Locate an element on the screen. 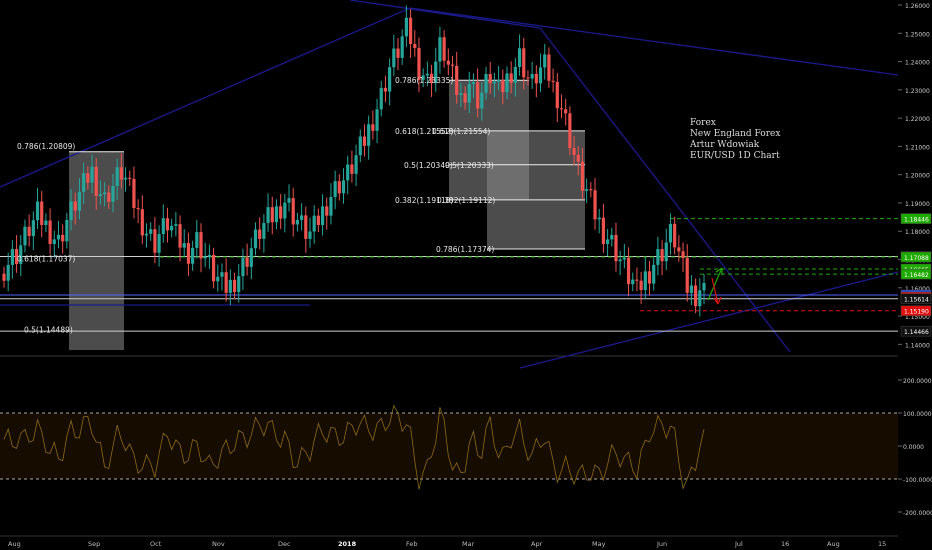 The height and width of the screenshot is (550, 932). osc-tick-label: 0.0000 is located at coordinates (913, 447).